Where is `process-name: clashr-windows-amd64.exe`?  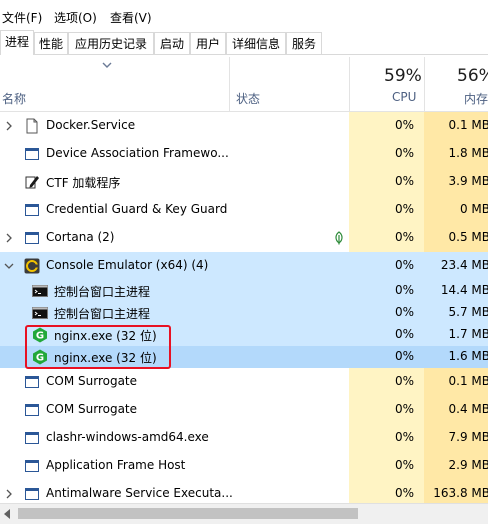
process-name: clashr-windows-amd64.exe is located at coordinates (127, 437).